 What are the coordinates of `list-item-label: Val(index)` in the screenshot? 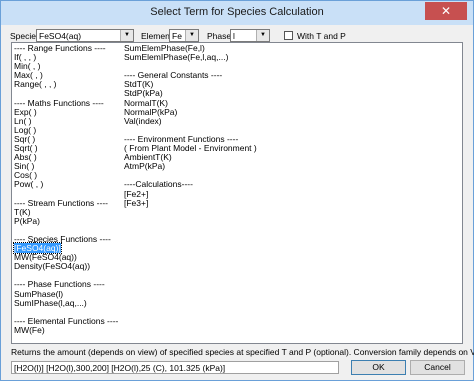 It's located at (143, 120).